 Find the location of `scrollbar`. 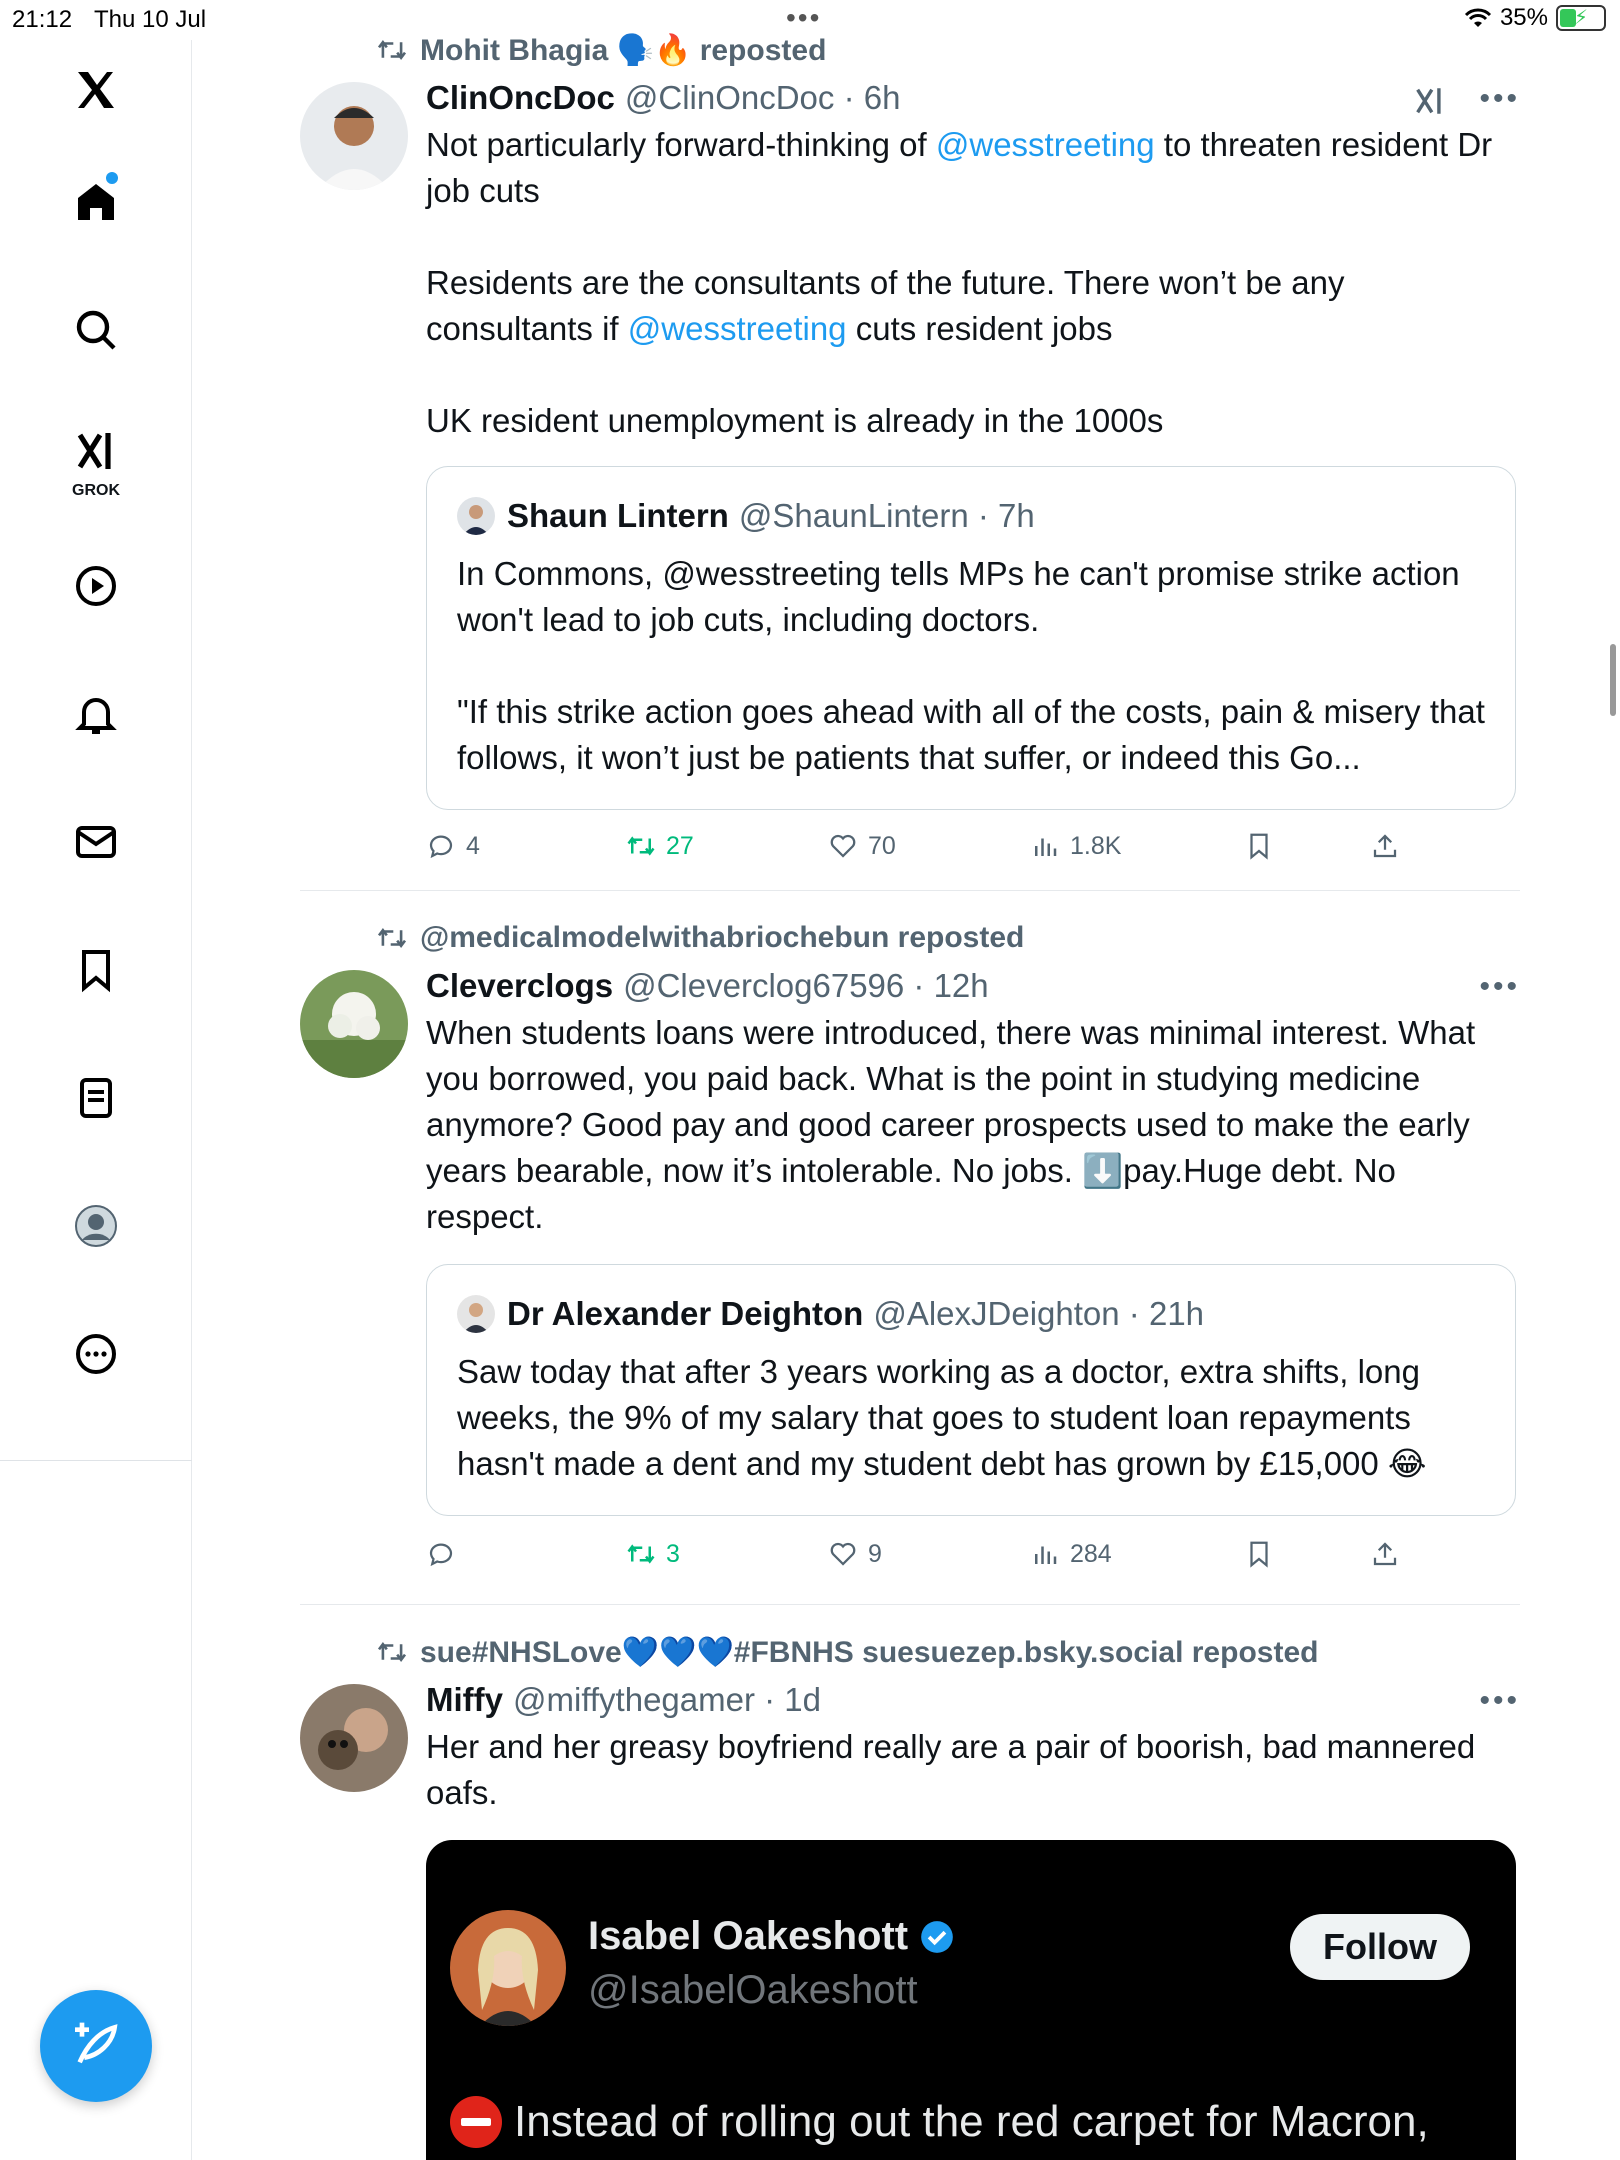

scrollbar is located at coordinates (1613, 680).